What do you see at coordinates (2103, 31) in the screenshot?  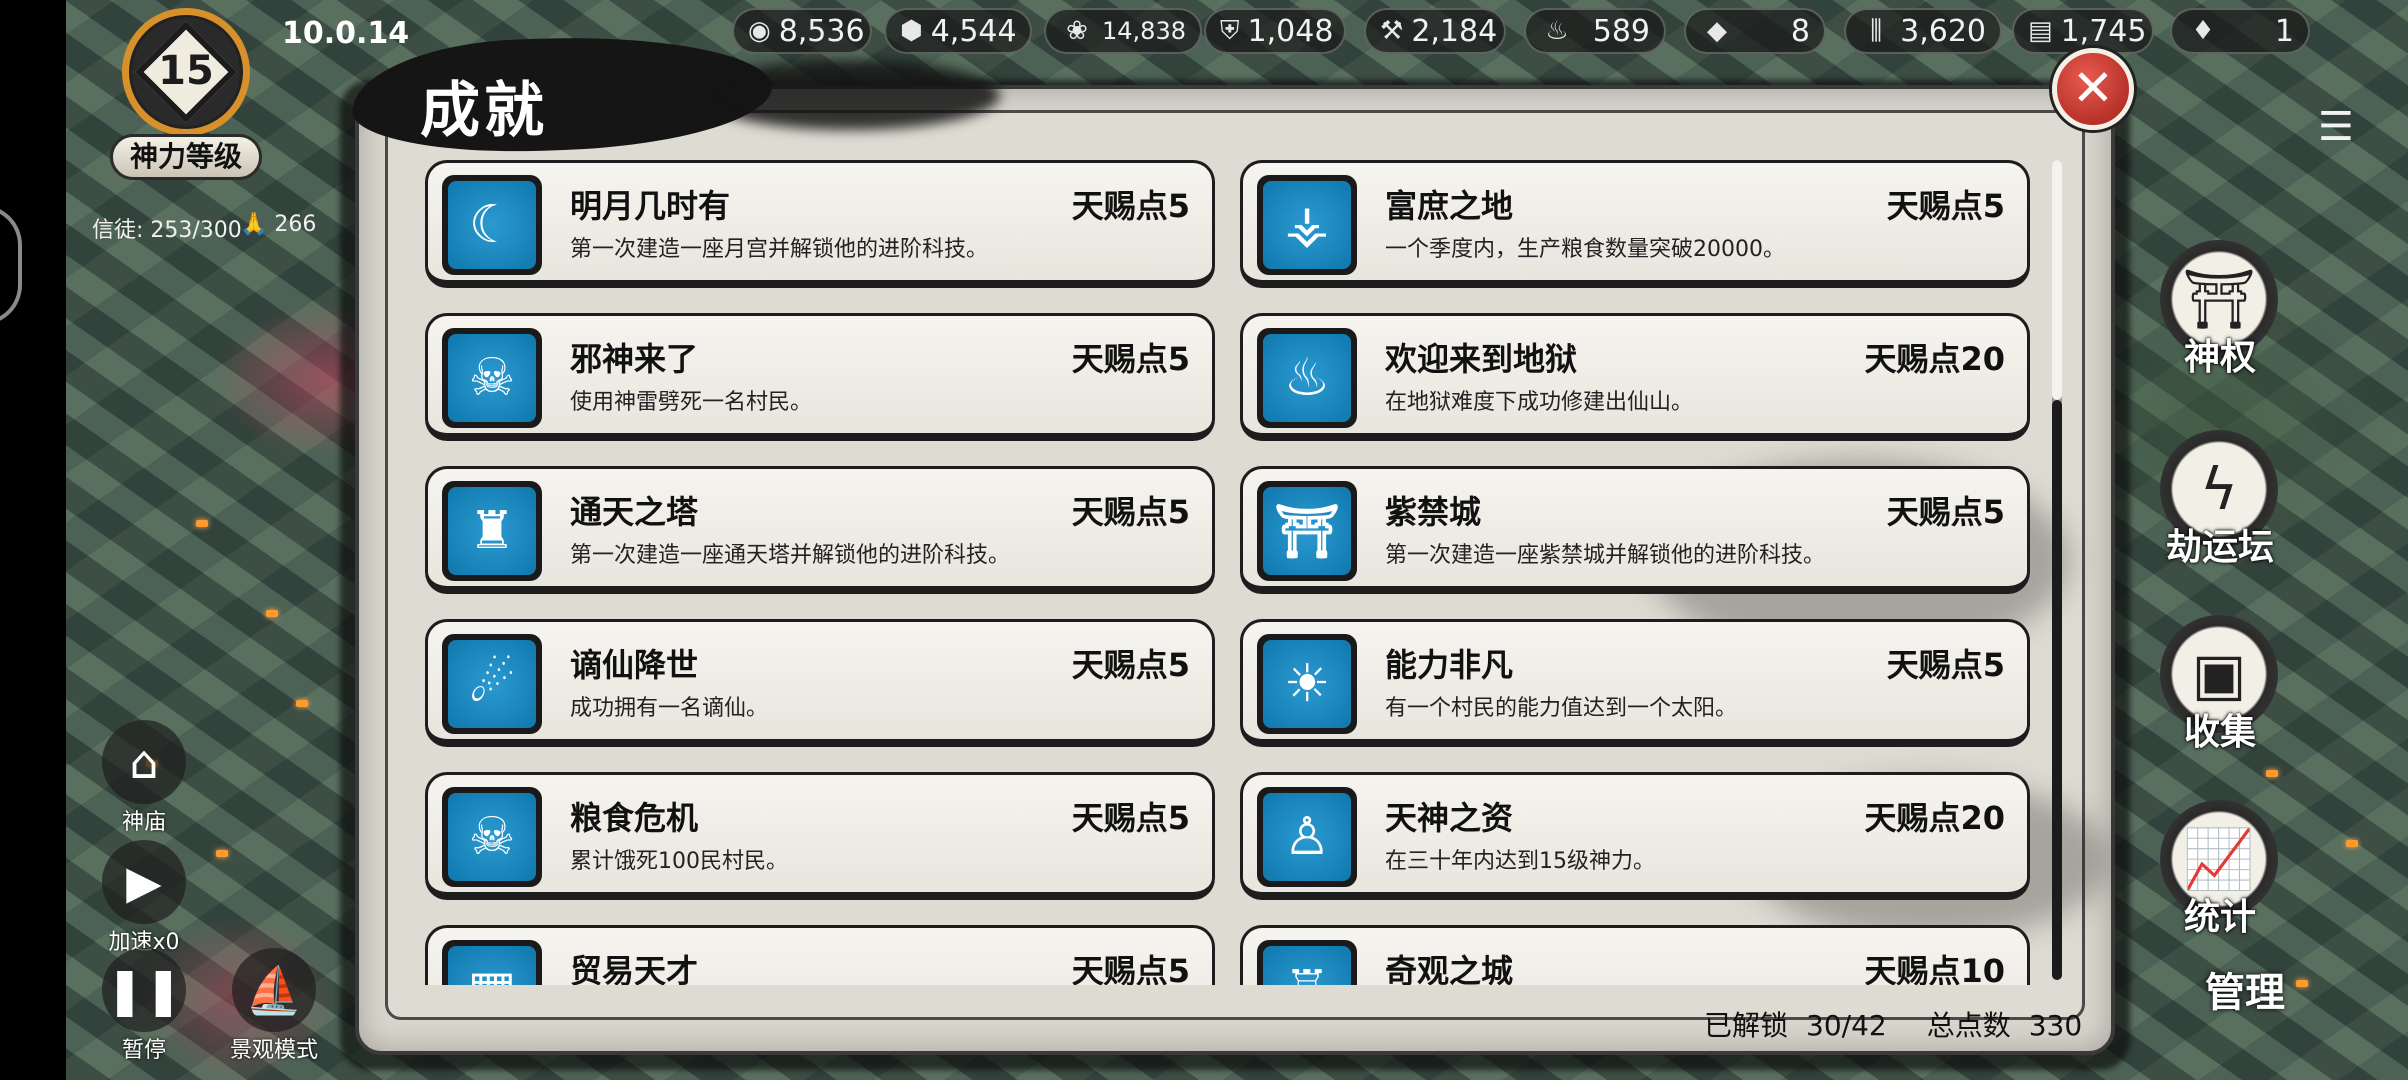 I see `resource-value: 1,745` at bounding box center [2103, 31].